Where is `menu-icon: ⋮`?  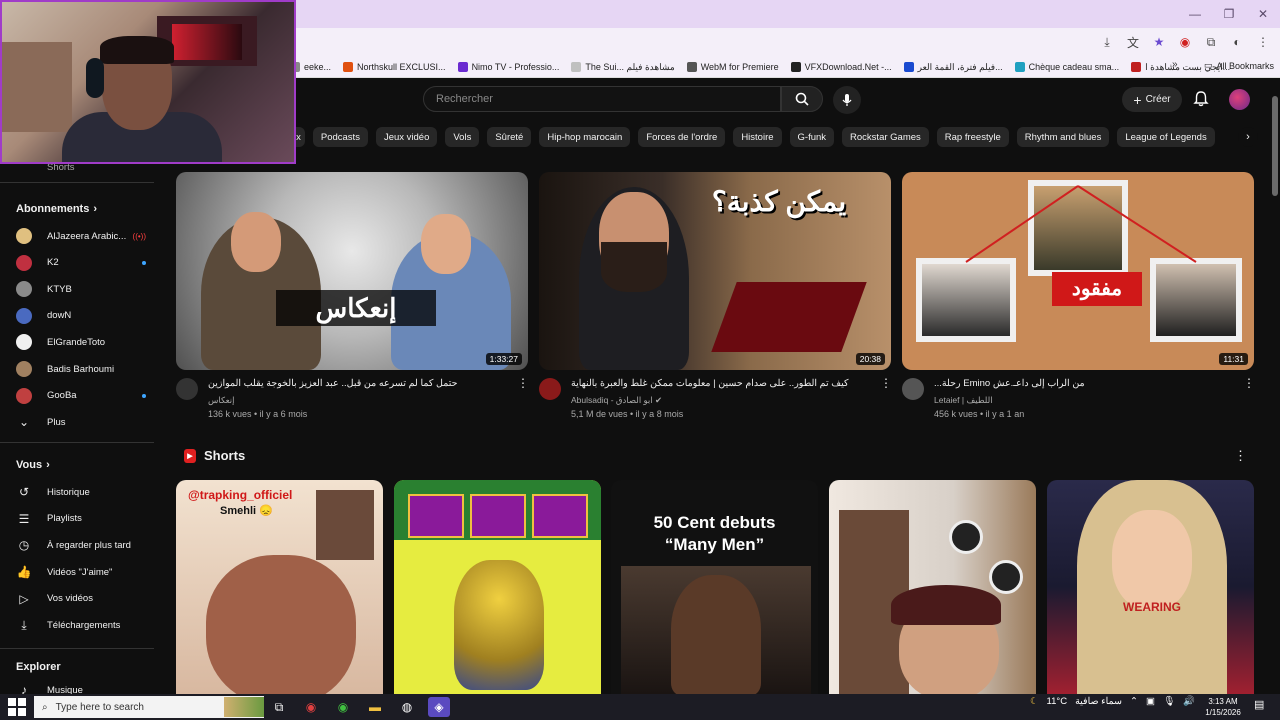
menu-icon: ⋮ is located at coordinates (1263, 42).